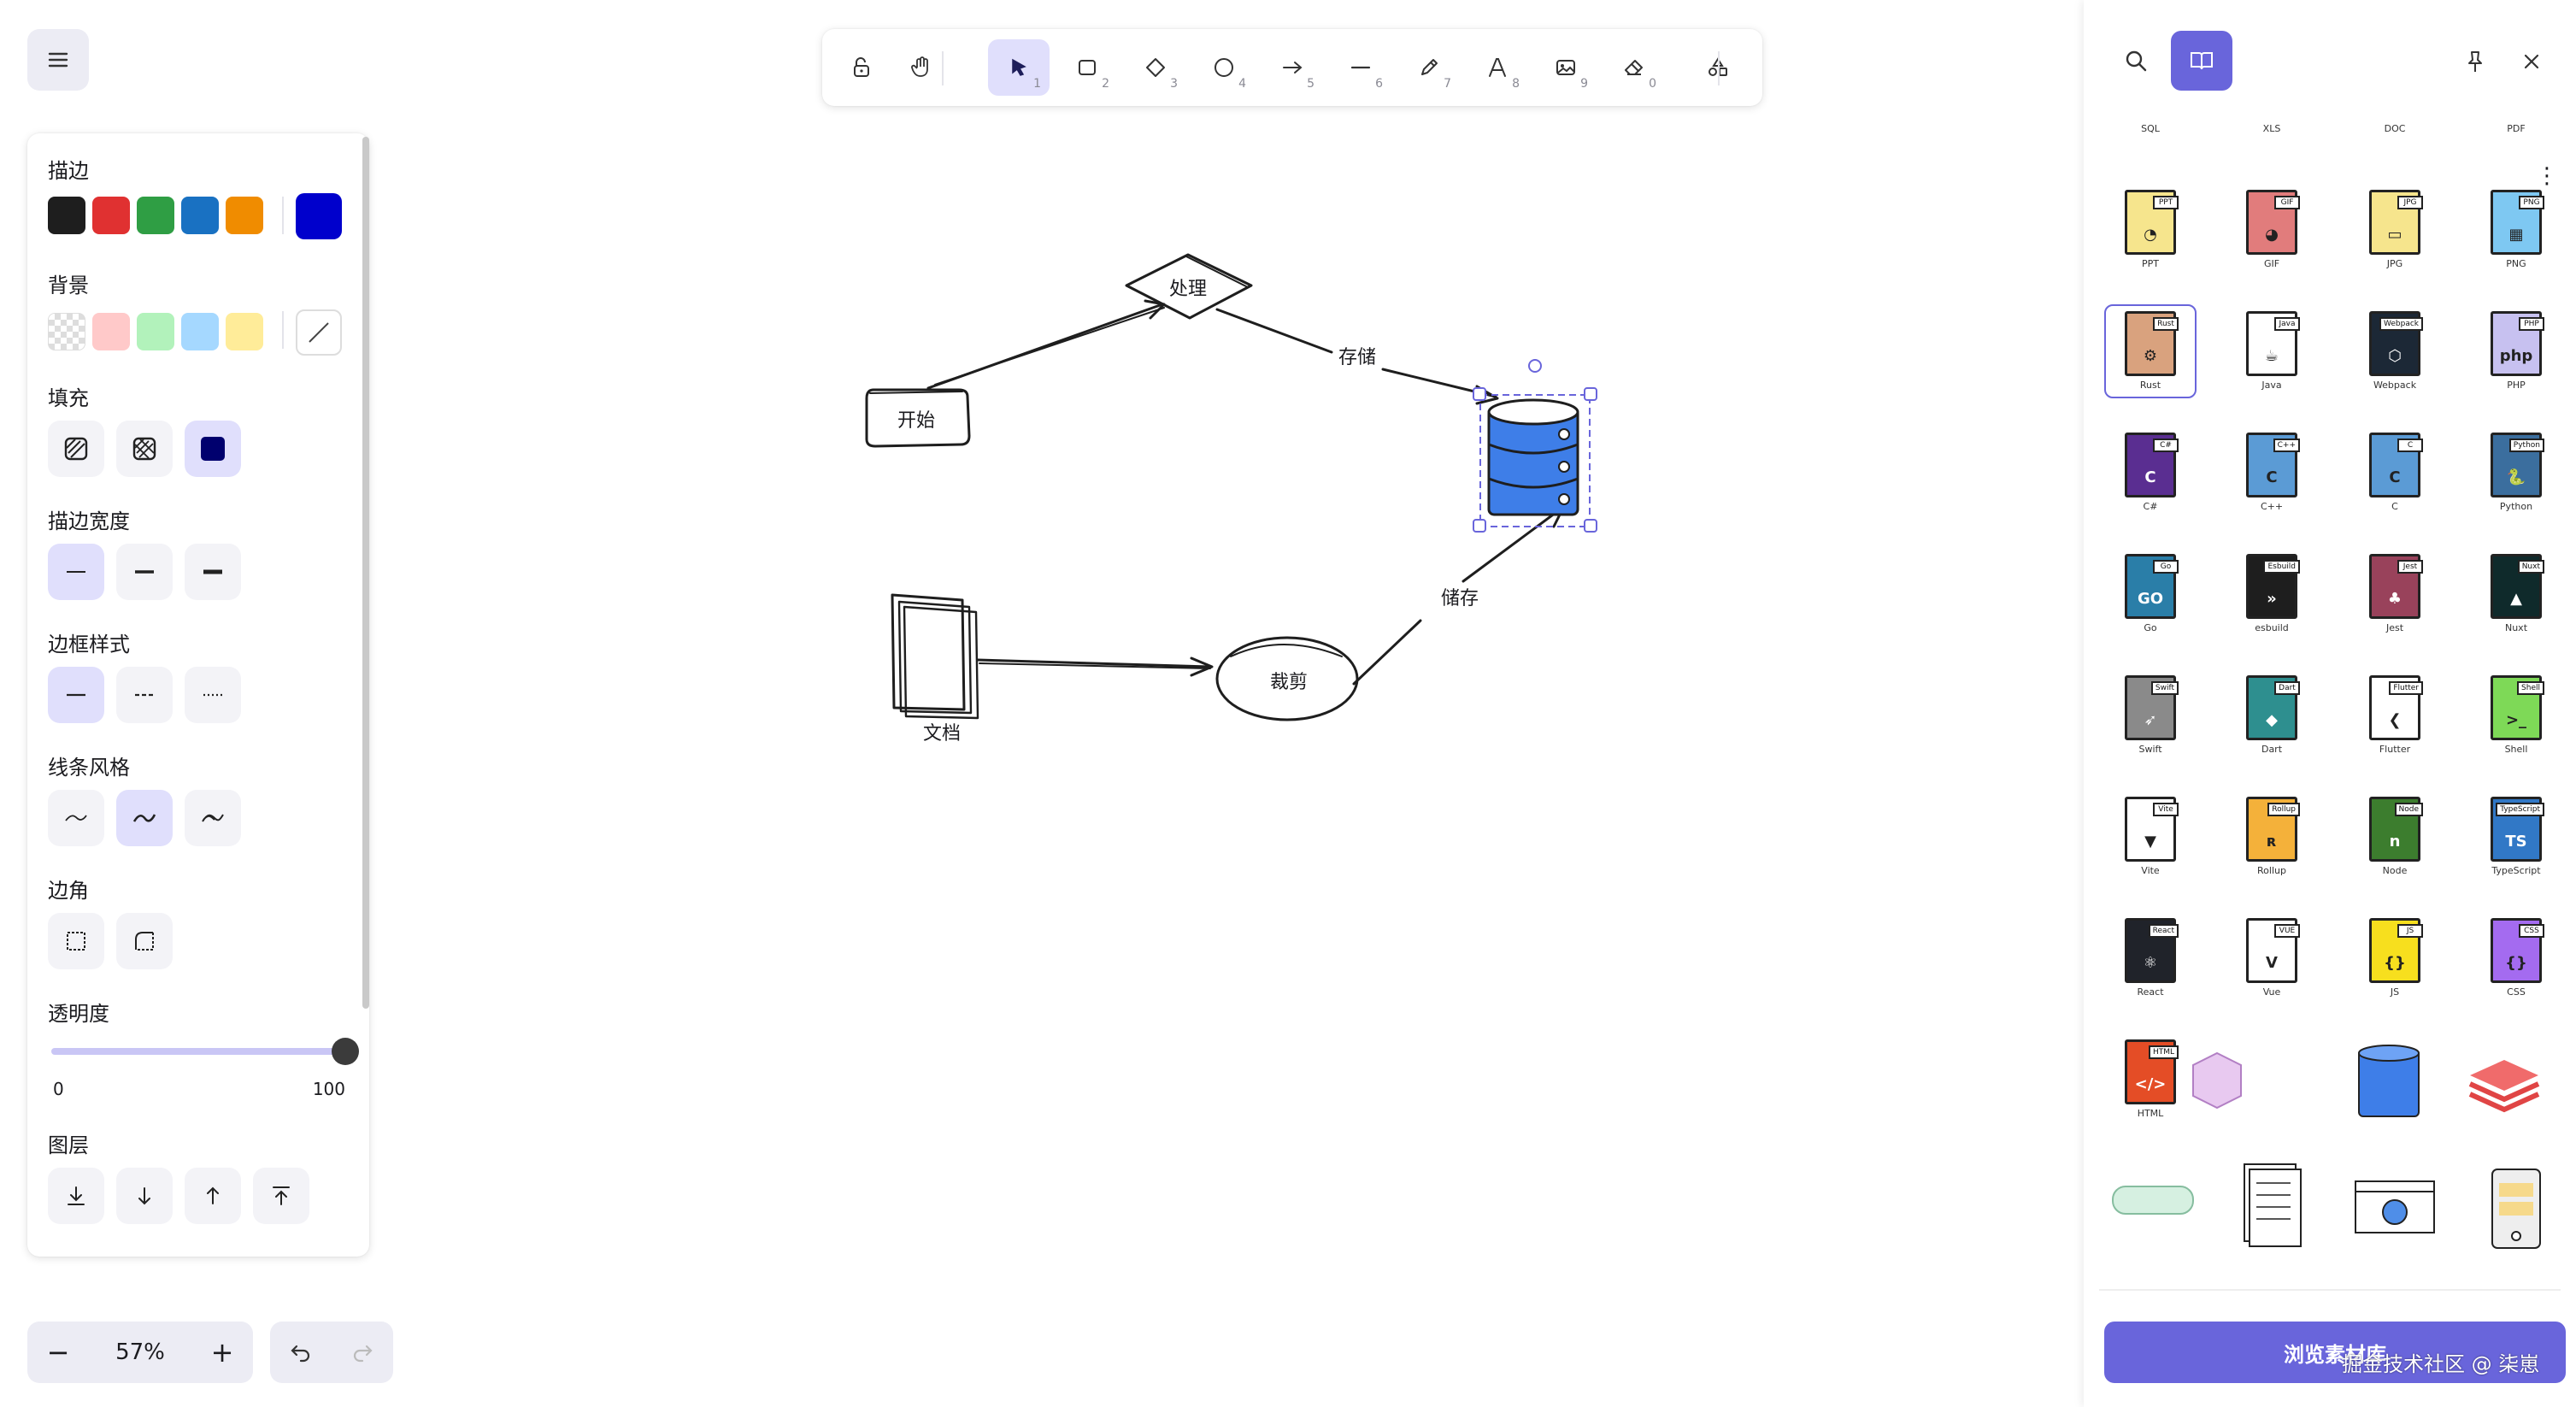 Image resolution: width=2576 pixels, height=1407 pixels. I want to click on library-item: JPG ▭ JPG, so click(2395, 230).